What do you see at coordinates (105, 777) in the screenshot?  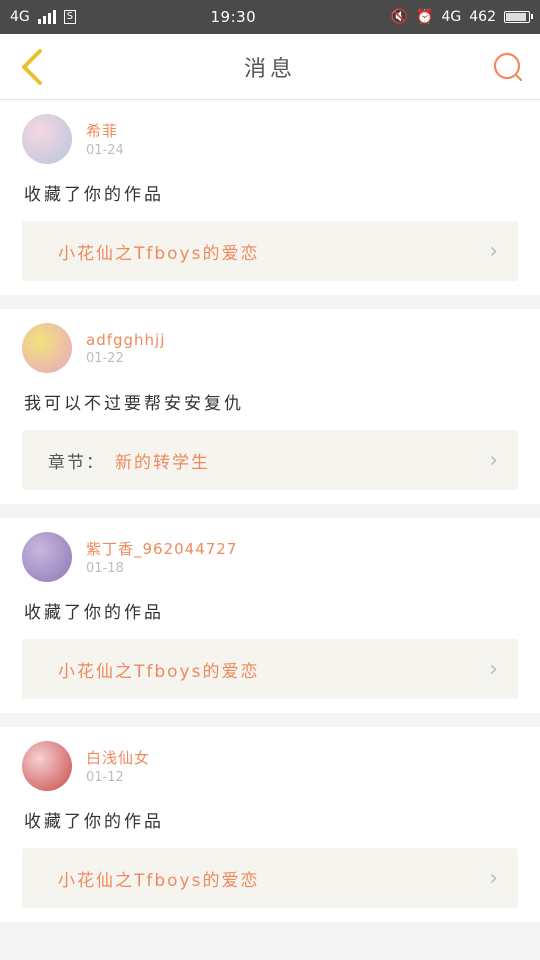 I see `message-date: 01-12` at bounding box center [105, 777].